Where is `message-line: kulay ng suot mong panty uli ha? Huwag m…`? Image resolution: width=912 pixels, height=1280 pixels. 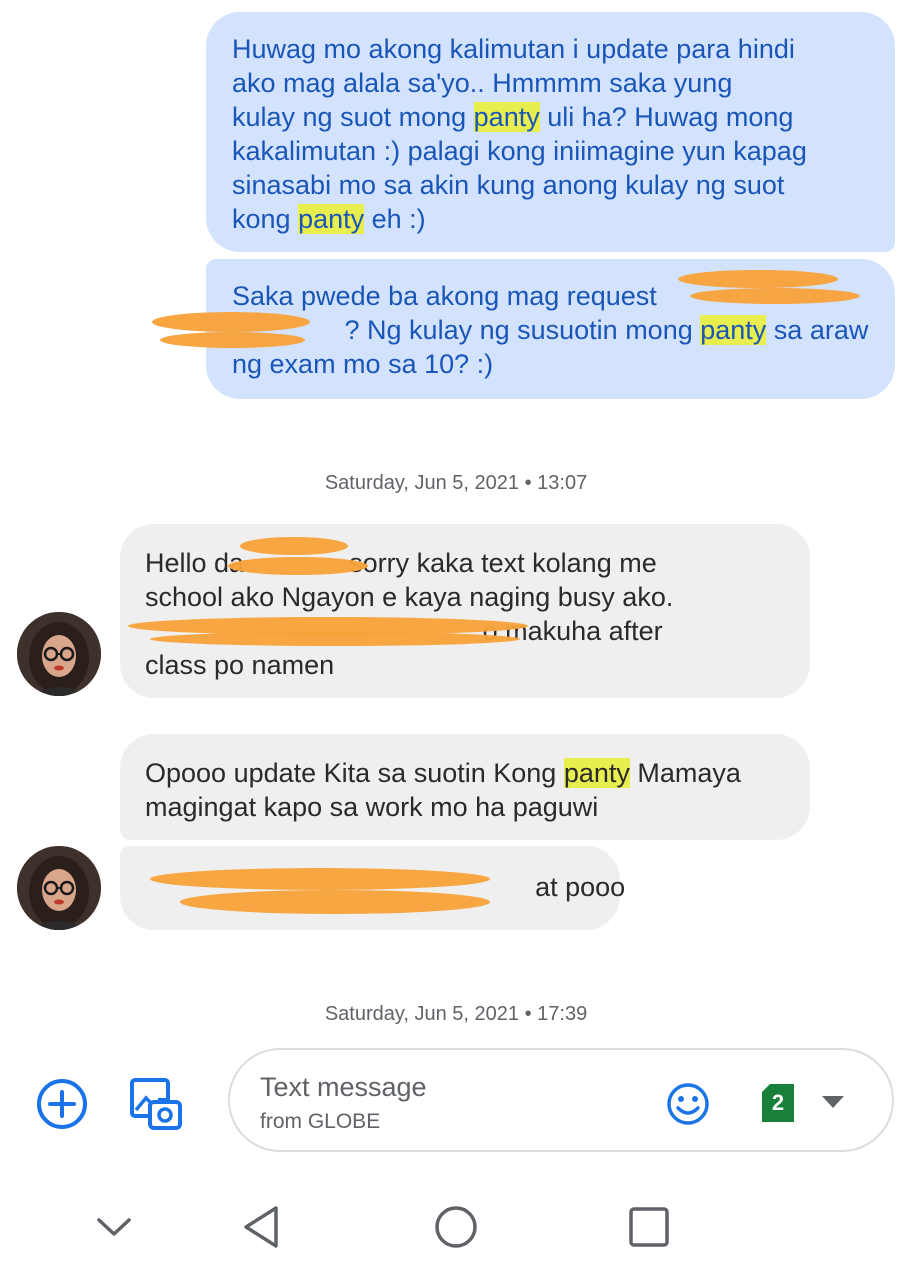
message-line: kulay ng suot mong panty uli ha? Huwag m… is located at coordinates (552, 117).